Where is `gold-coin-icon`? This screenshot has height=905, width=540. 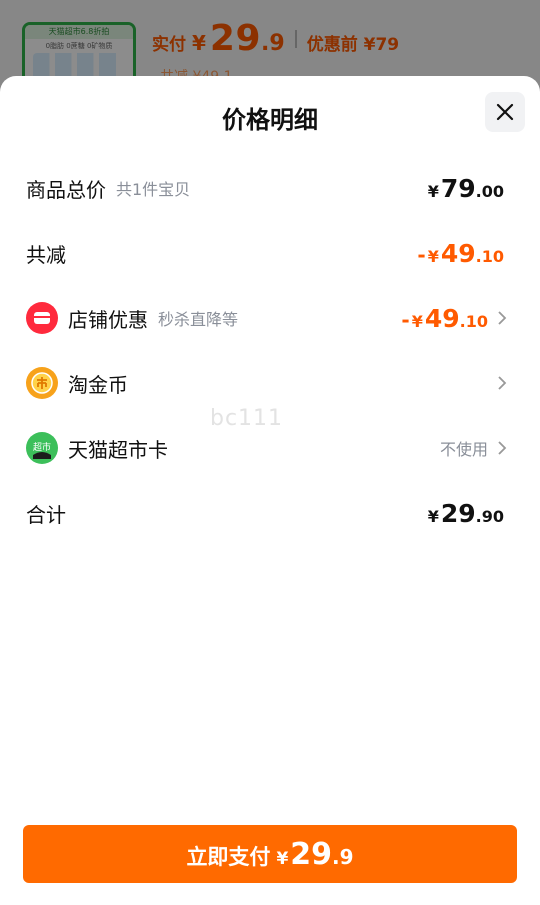 gold-coin-icon is located at coordinates (42, 383).